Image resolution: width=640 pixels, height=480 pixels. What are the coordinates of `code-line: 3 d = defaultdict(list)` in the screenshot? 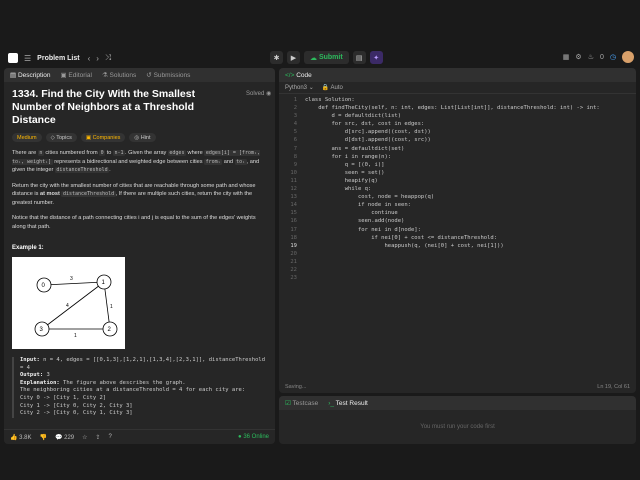 It's located at (457, 116).